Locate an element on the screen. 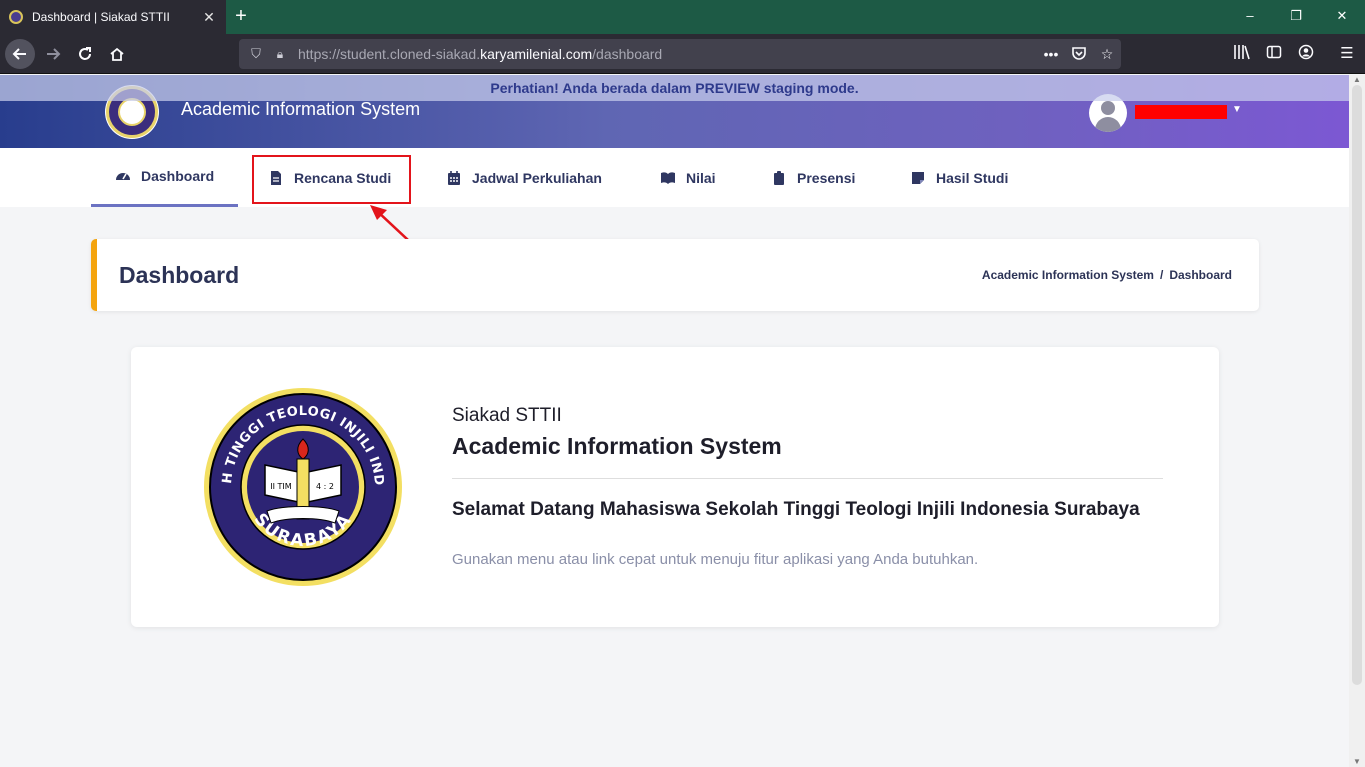 The height and width of the screenshot is (767, 1365). menu-label: Dashboard is located at coordinates (178, 176).